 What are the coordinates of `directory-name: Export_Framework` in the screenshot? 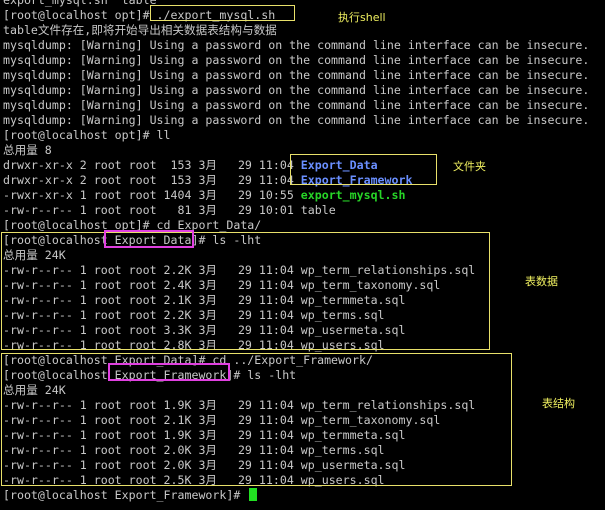 It's located at (356, 180).